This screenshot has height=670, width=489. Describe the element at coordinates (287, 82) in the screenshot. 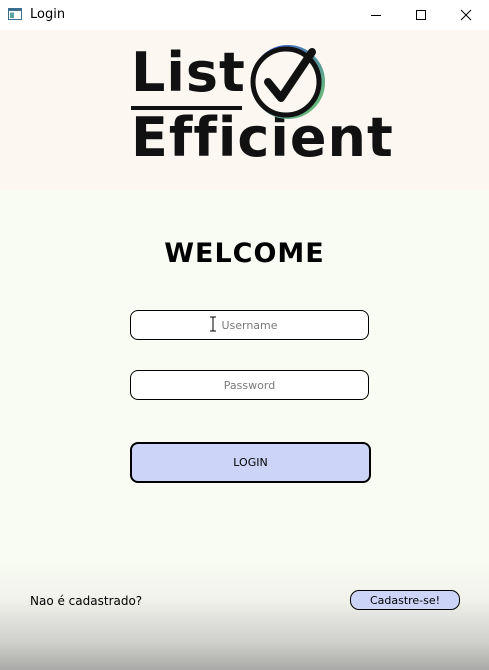

I see `checkmark-circle-icon` at that location.